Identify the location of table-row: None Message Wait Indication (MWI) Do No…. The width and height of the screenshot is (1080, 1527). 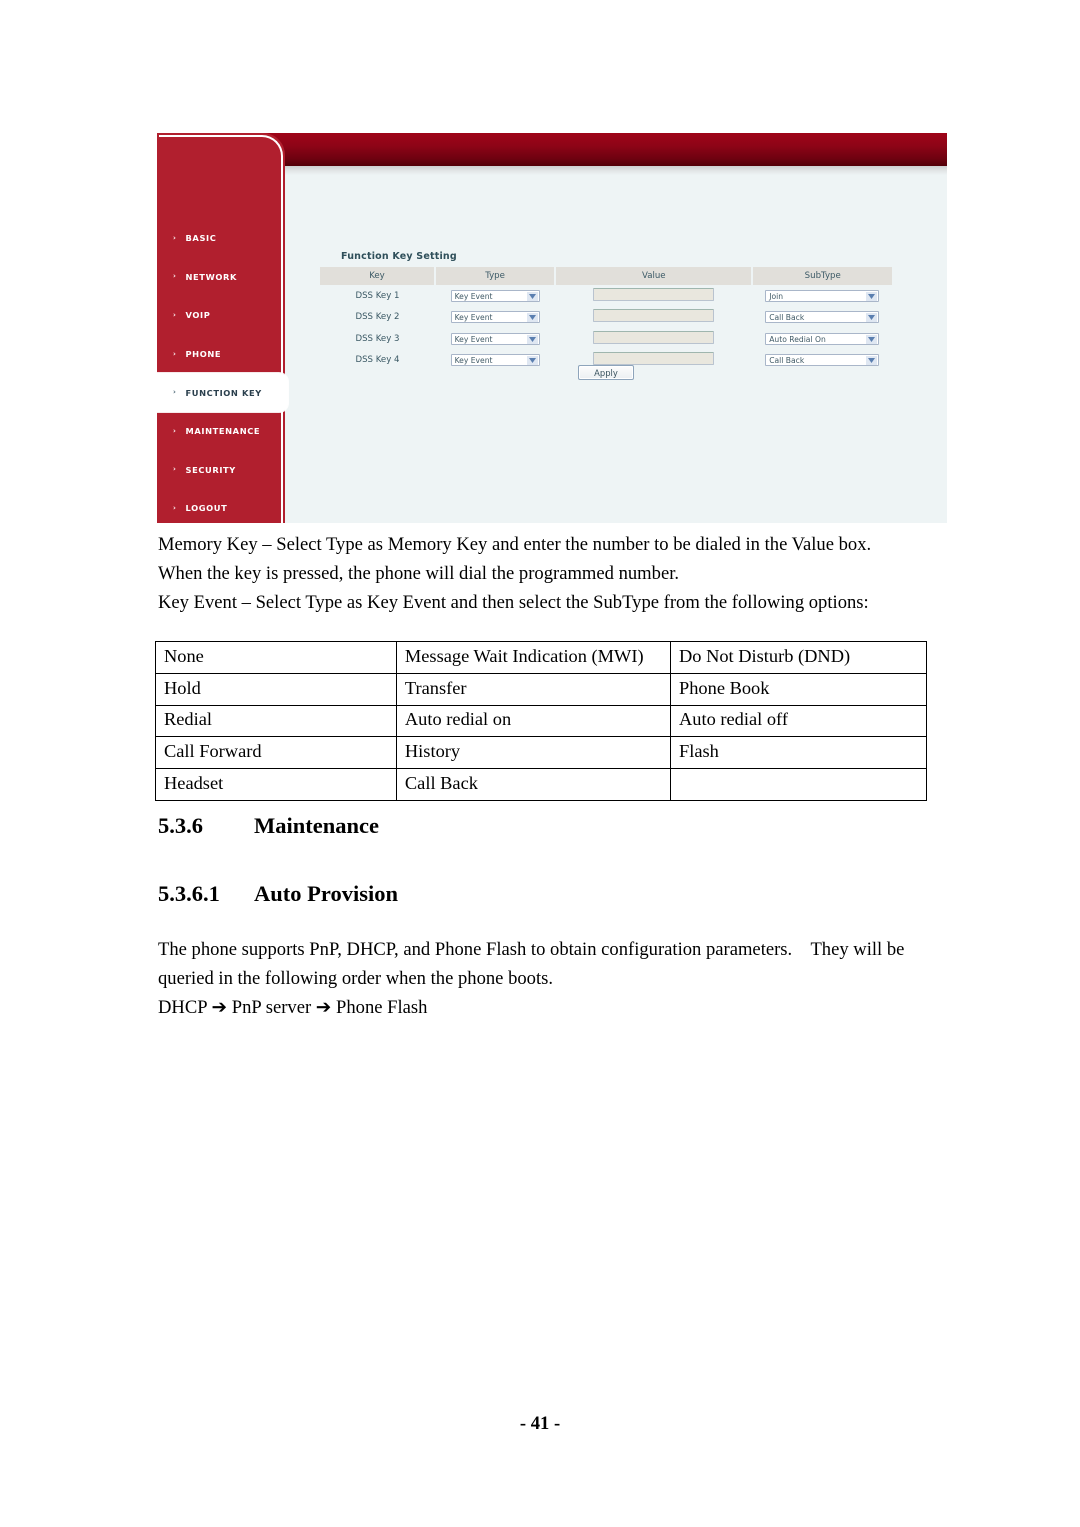
(541, 657).